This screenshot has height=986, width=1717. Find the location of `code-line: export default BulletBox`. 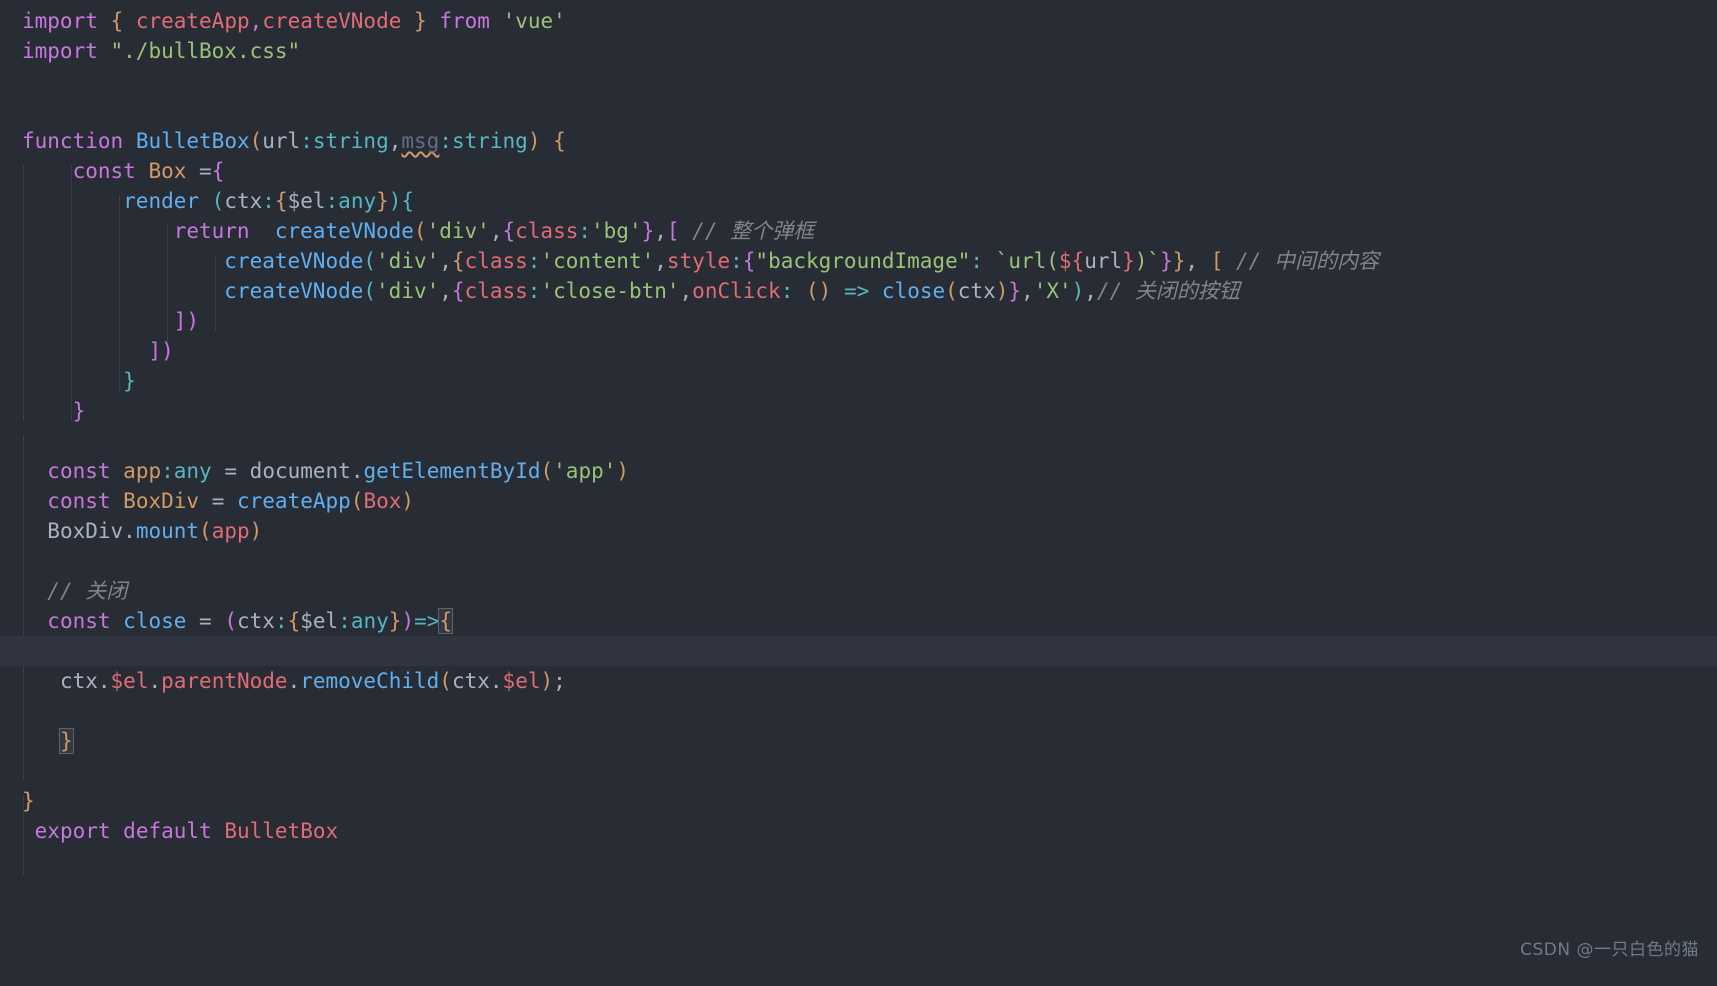

code-line: export default BulletBox is located at coordinates (858, 831).